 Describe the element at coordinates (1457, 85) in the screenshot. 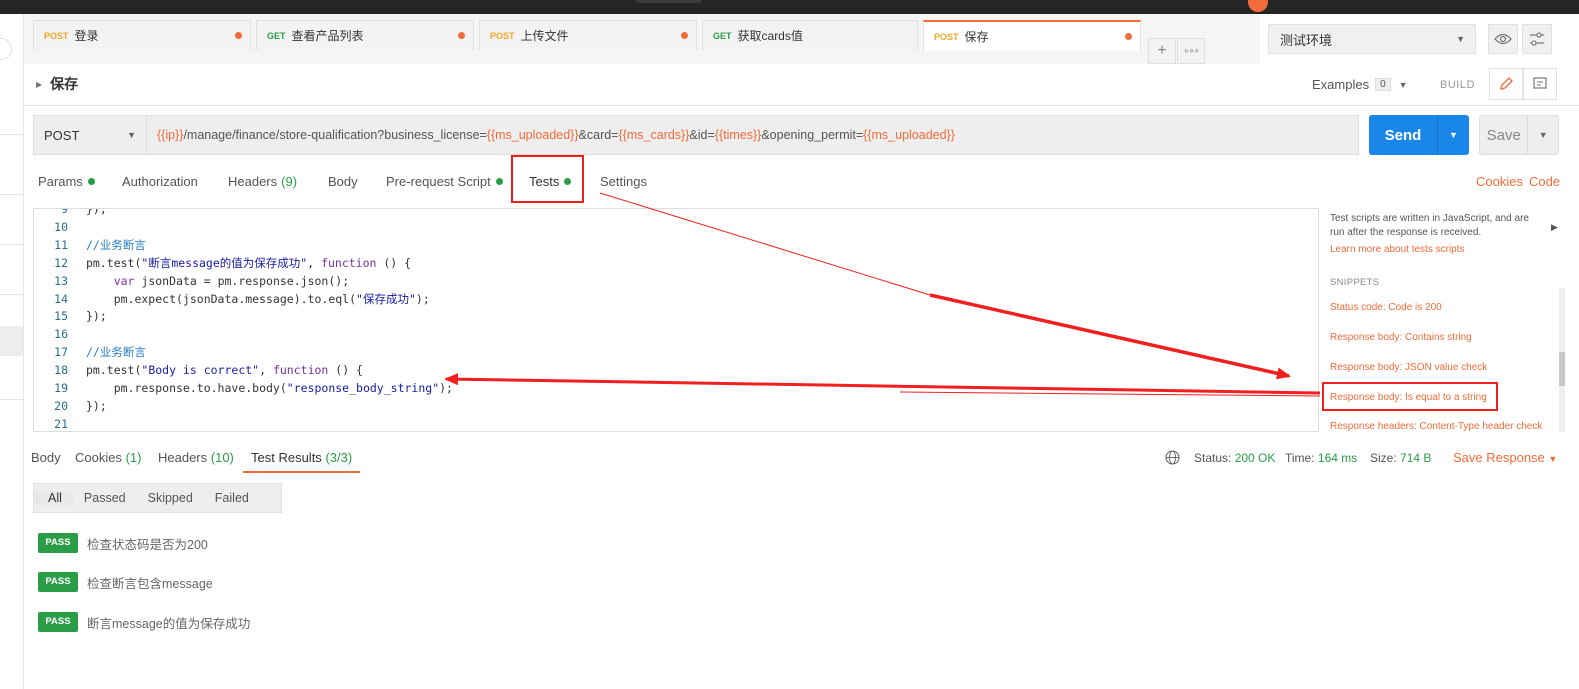

I see `build-mode-label: BUILD` at that location.